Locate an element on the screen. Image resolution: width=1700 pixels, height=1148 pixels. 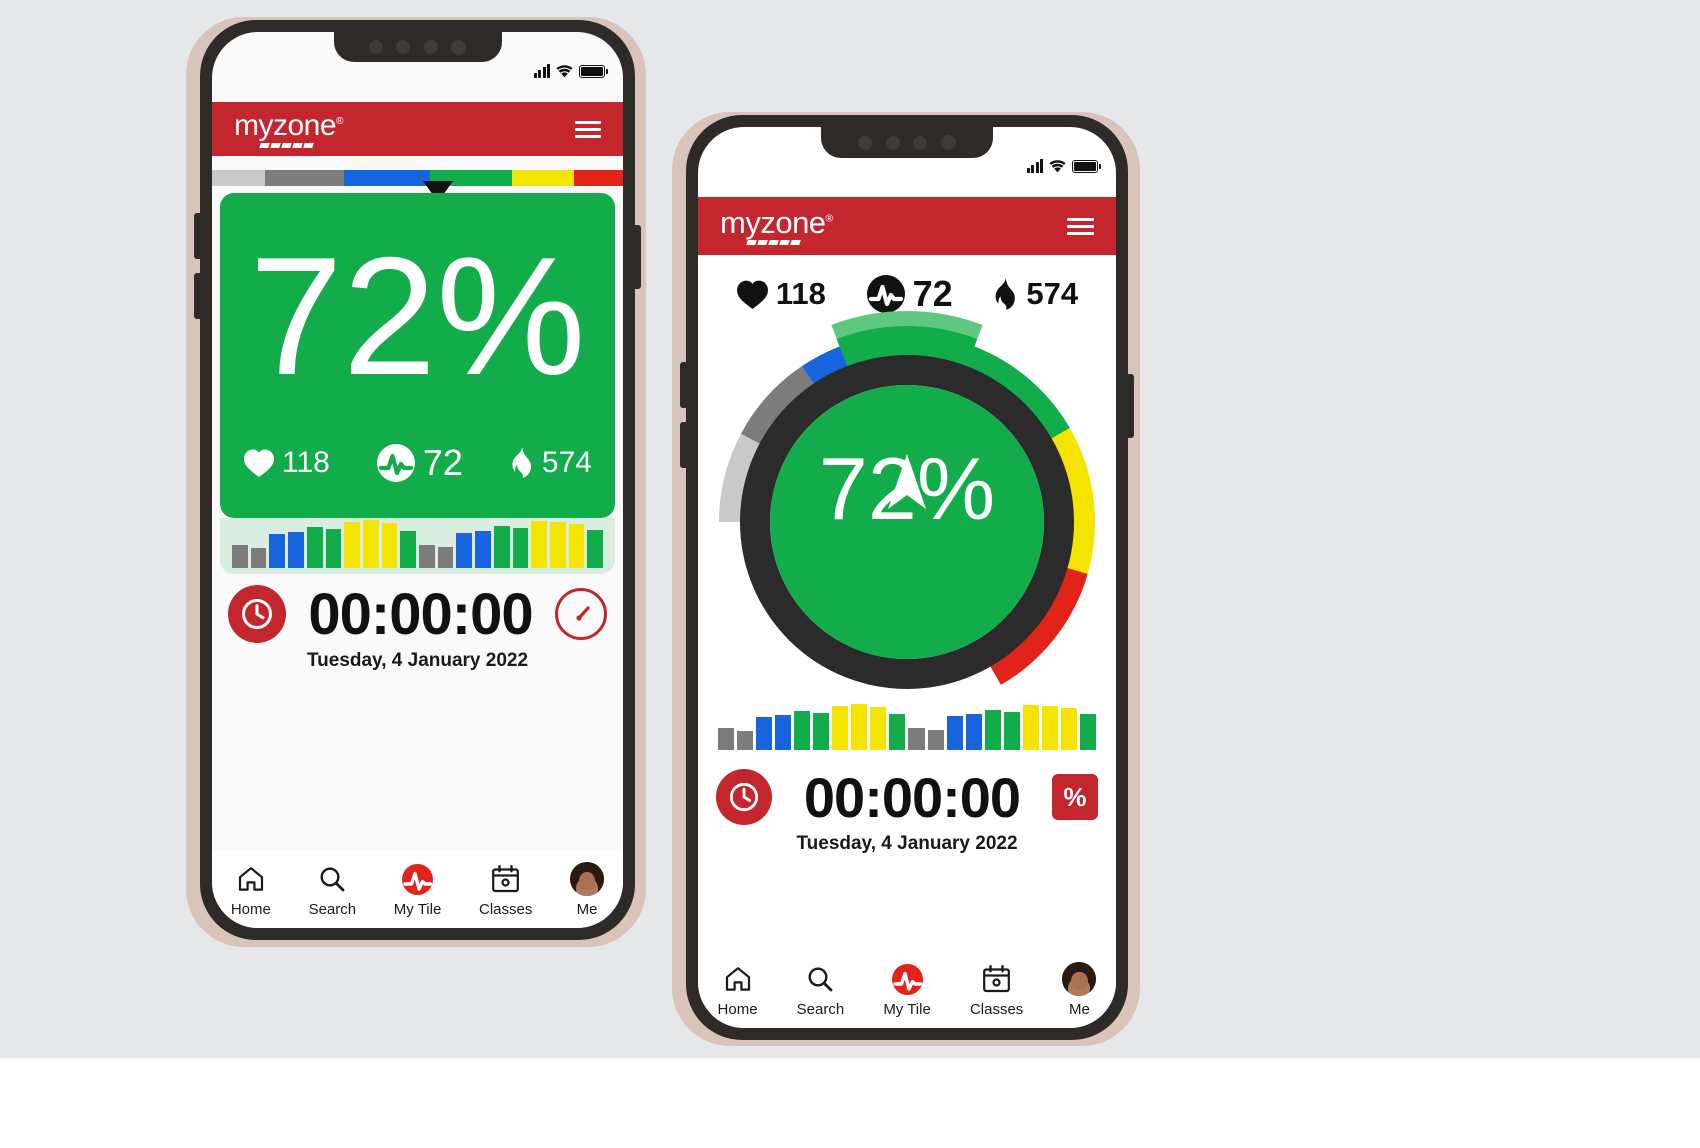
my-tile-icon is located at coordinates (417, 879).